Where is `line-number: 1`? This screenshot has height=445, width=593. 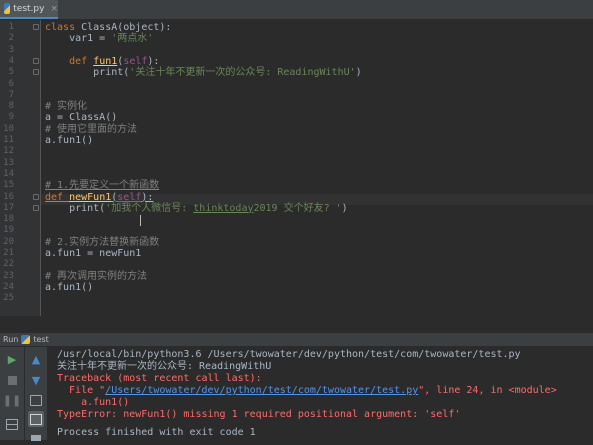
line-number: 1 is located at coordinates (11, 27).